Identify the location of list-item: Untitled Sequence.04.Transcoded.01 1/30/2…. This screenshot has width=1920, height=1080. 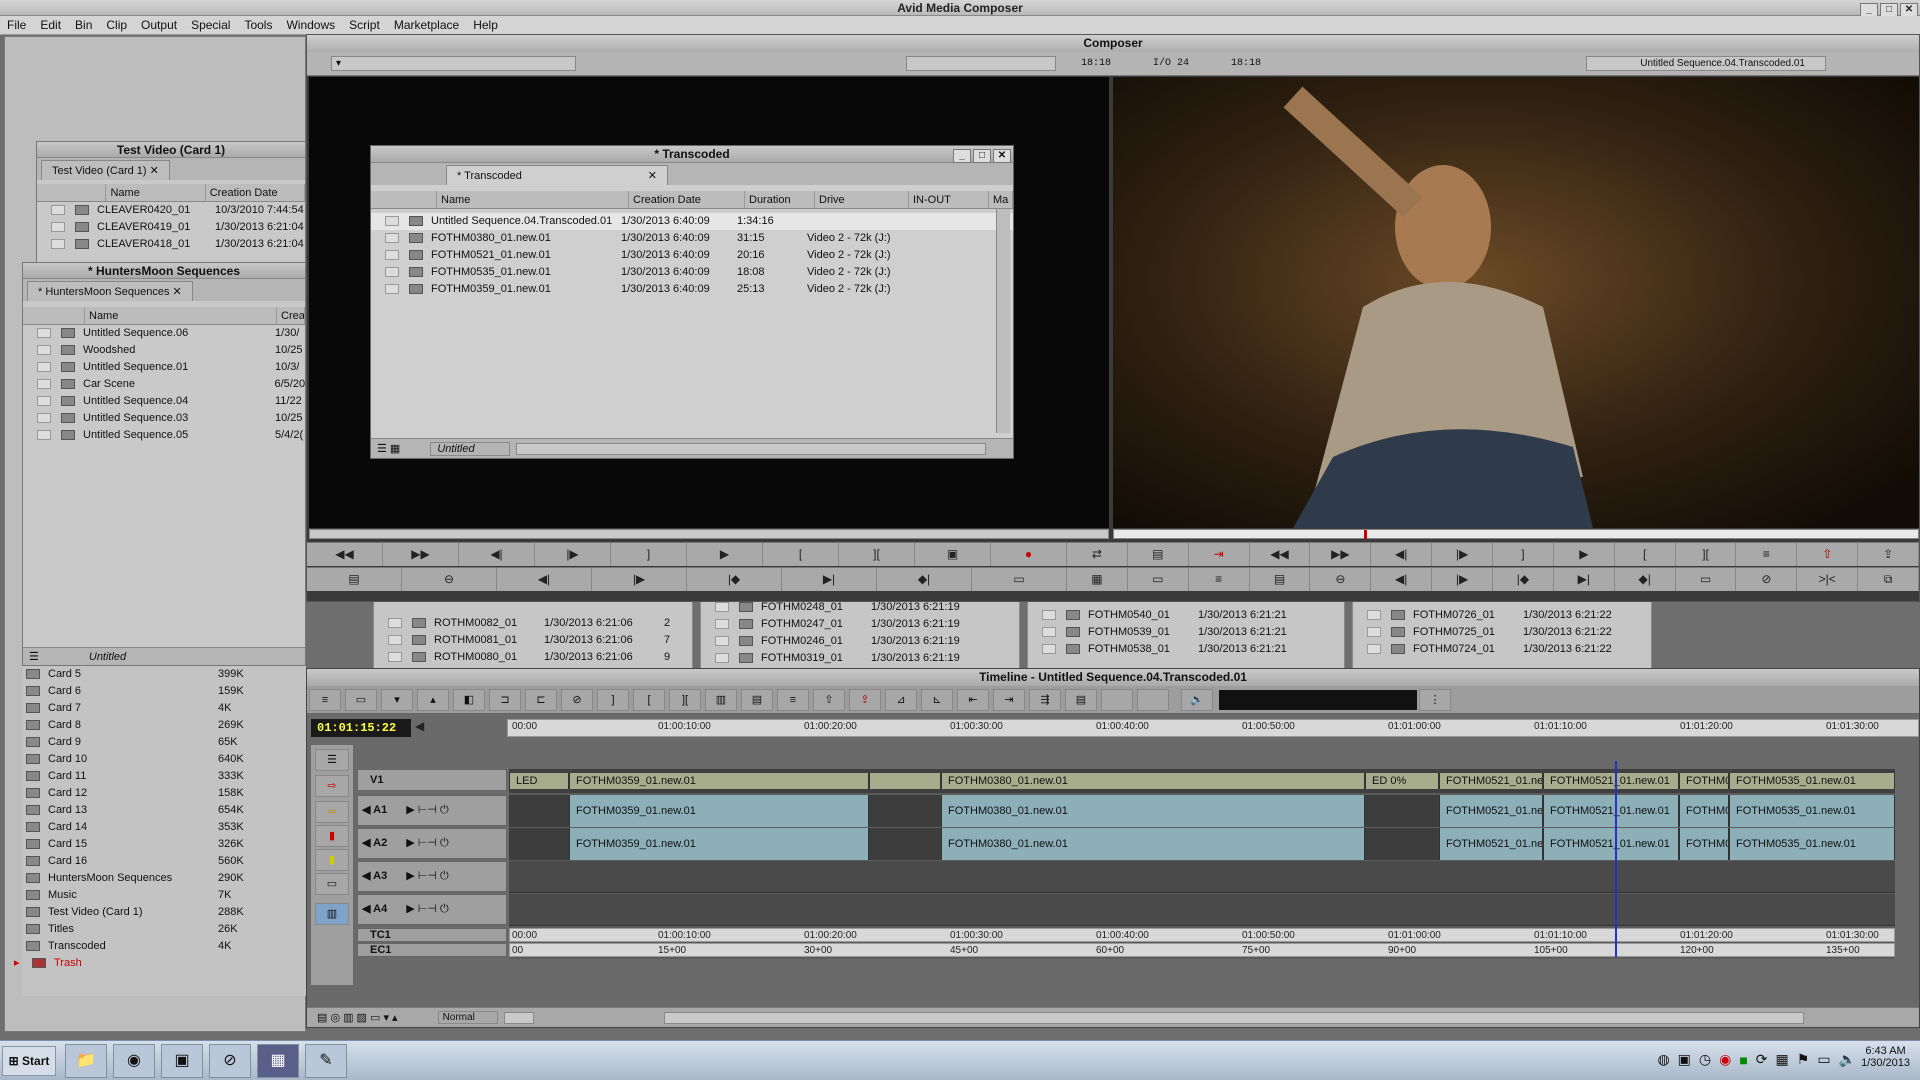
(692, 221).